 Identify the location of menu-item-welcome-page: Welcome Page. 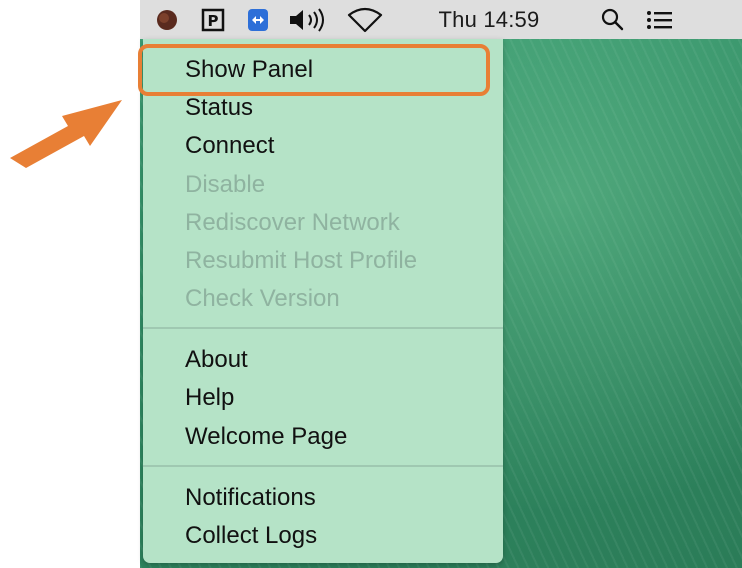
(266, 437).